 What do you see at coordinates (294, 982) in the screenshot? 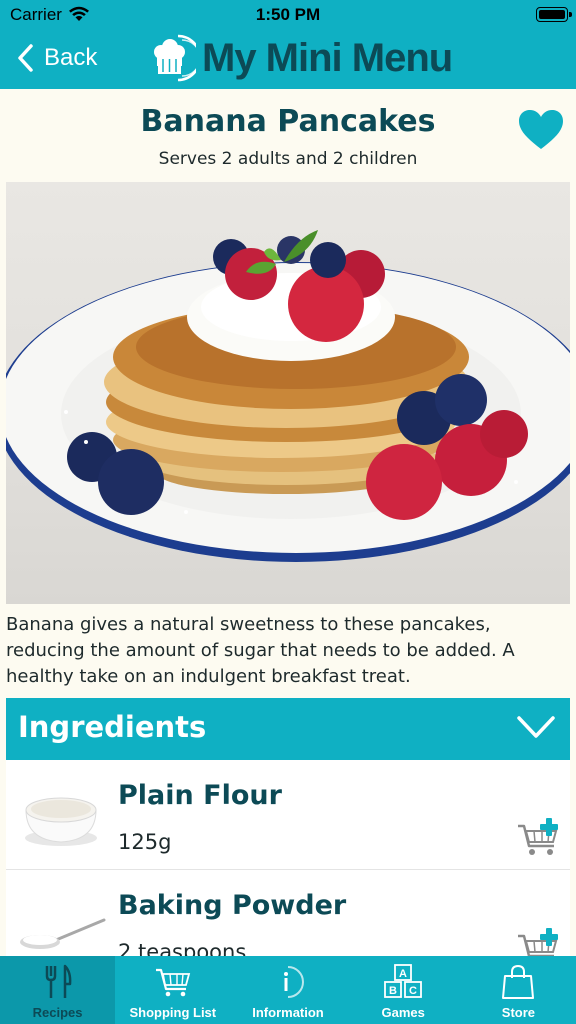
I see `info-icon` at bounding box center [294, 982].